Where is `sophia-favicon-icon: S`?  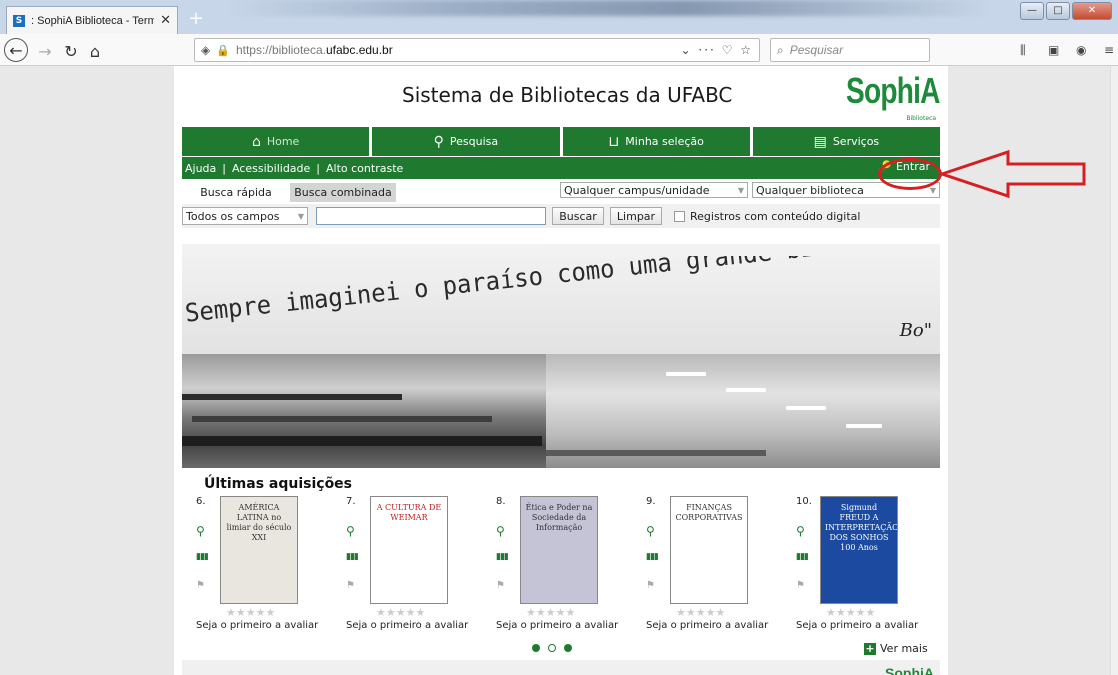 sophia-favicon-icon: S is located at coordinates (19, 20).